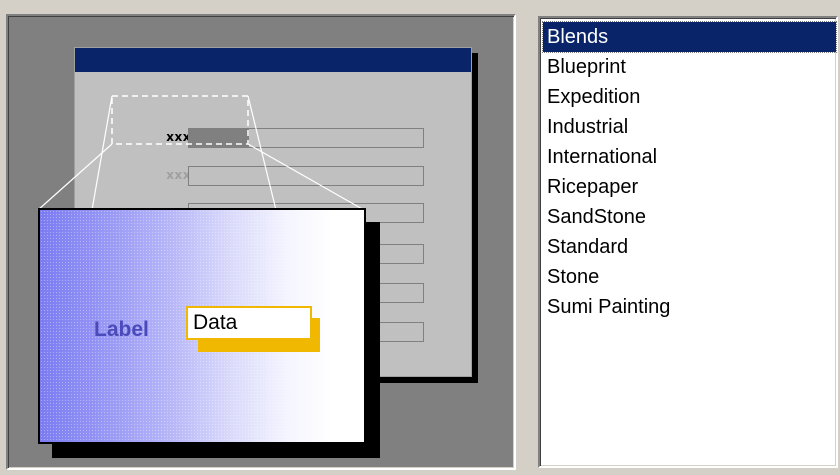 This screenshot has height=475, width=840. I want to click on style-list-item: Ricepaper, so click(689, 187).